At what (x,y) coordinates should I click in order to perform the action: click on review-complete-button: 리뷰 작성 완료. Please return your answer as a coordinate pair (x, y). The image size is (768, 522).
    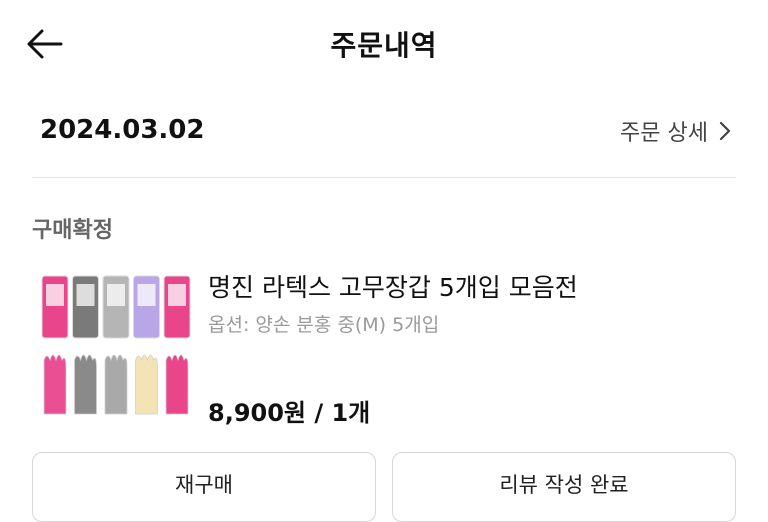
    Looking at the image, I should click on (564, 487).